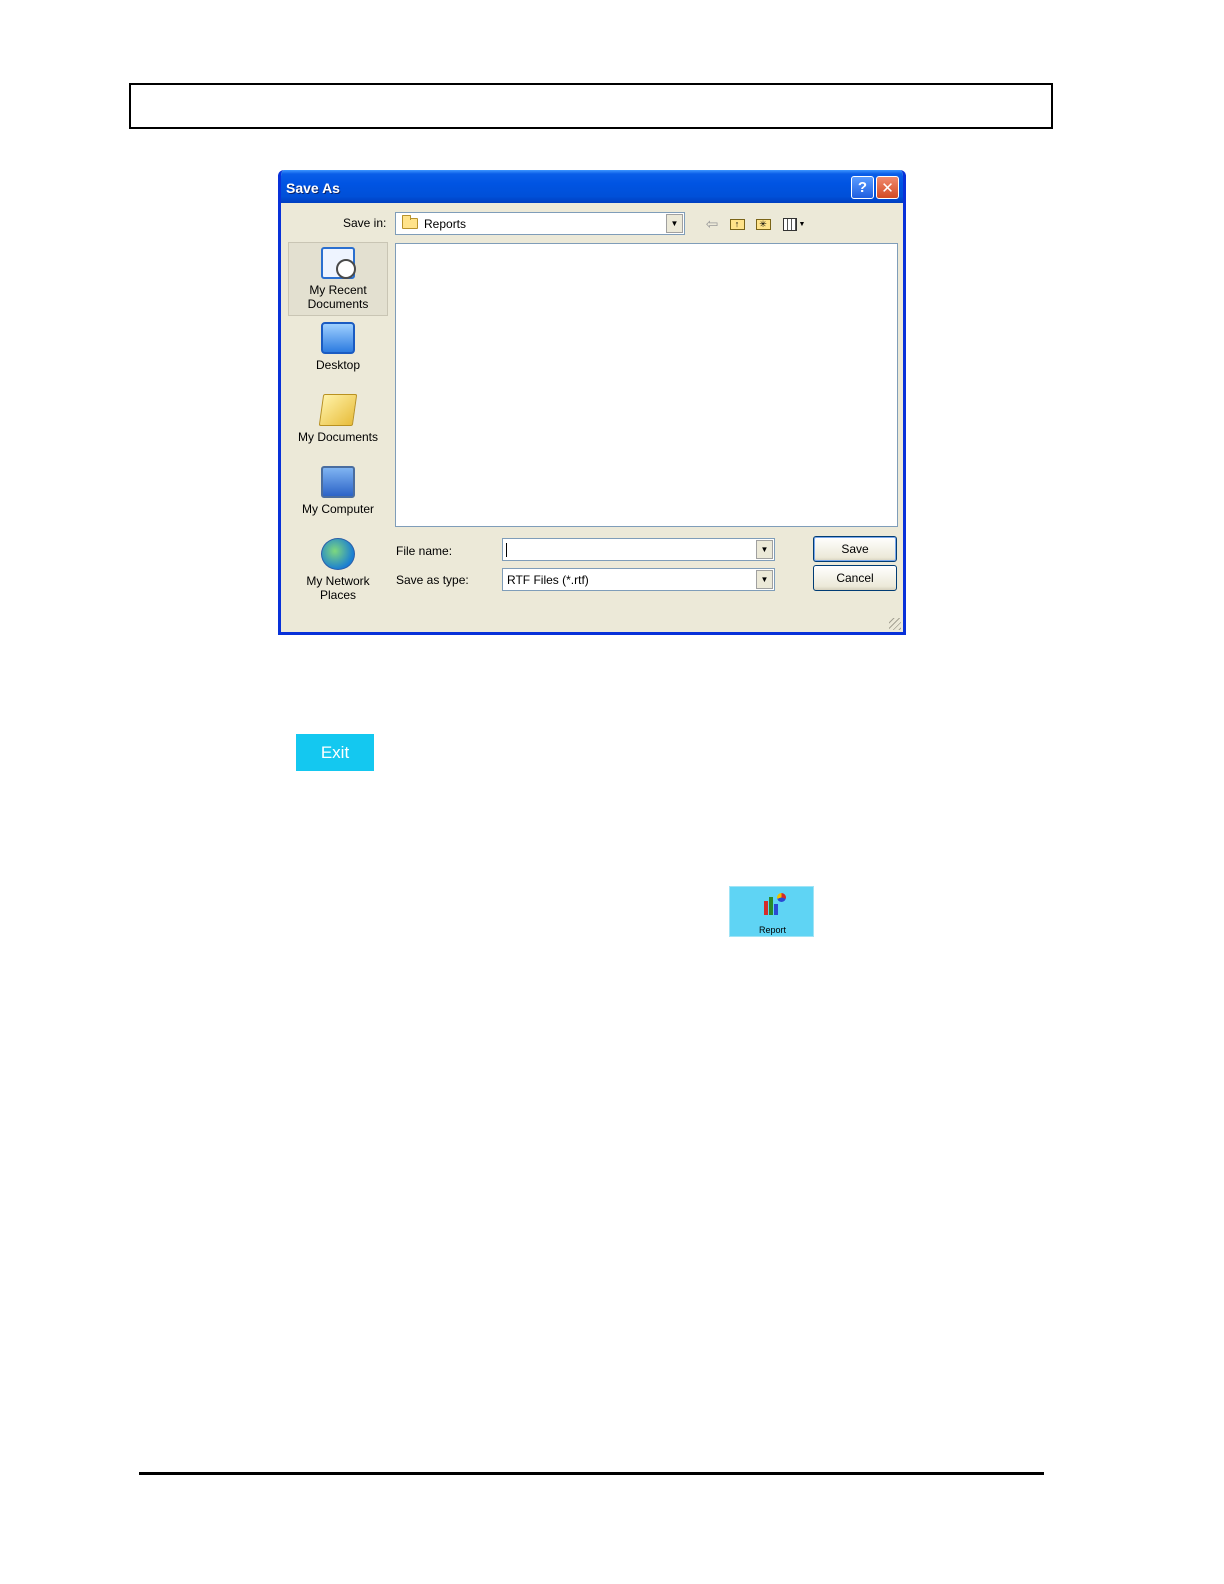 Image resolution: width=1224 pixels, height=1584 pixels. What do you see at coordinates (638, 579) in the screenshot?
I see `save-as-type-dropdown: RTF Files (*.rtf) ▼` at bounding box center [638, 579].